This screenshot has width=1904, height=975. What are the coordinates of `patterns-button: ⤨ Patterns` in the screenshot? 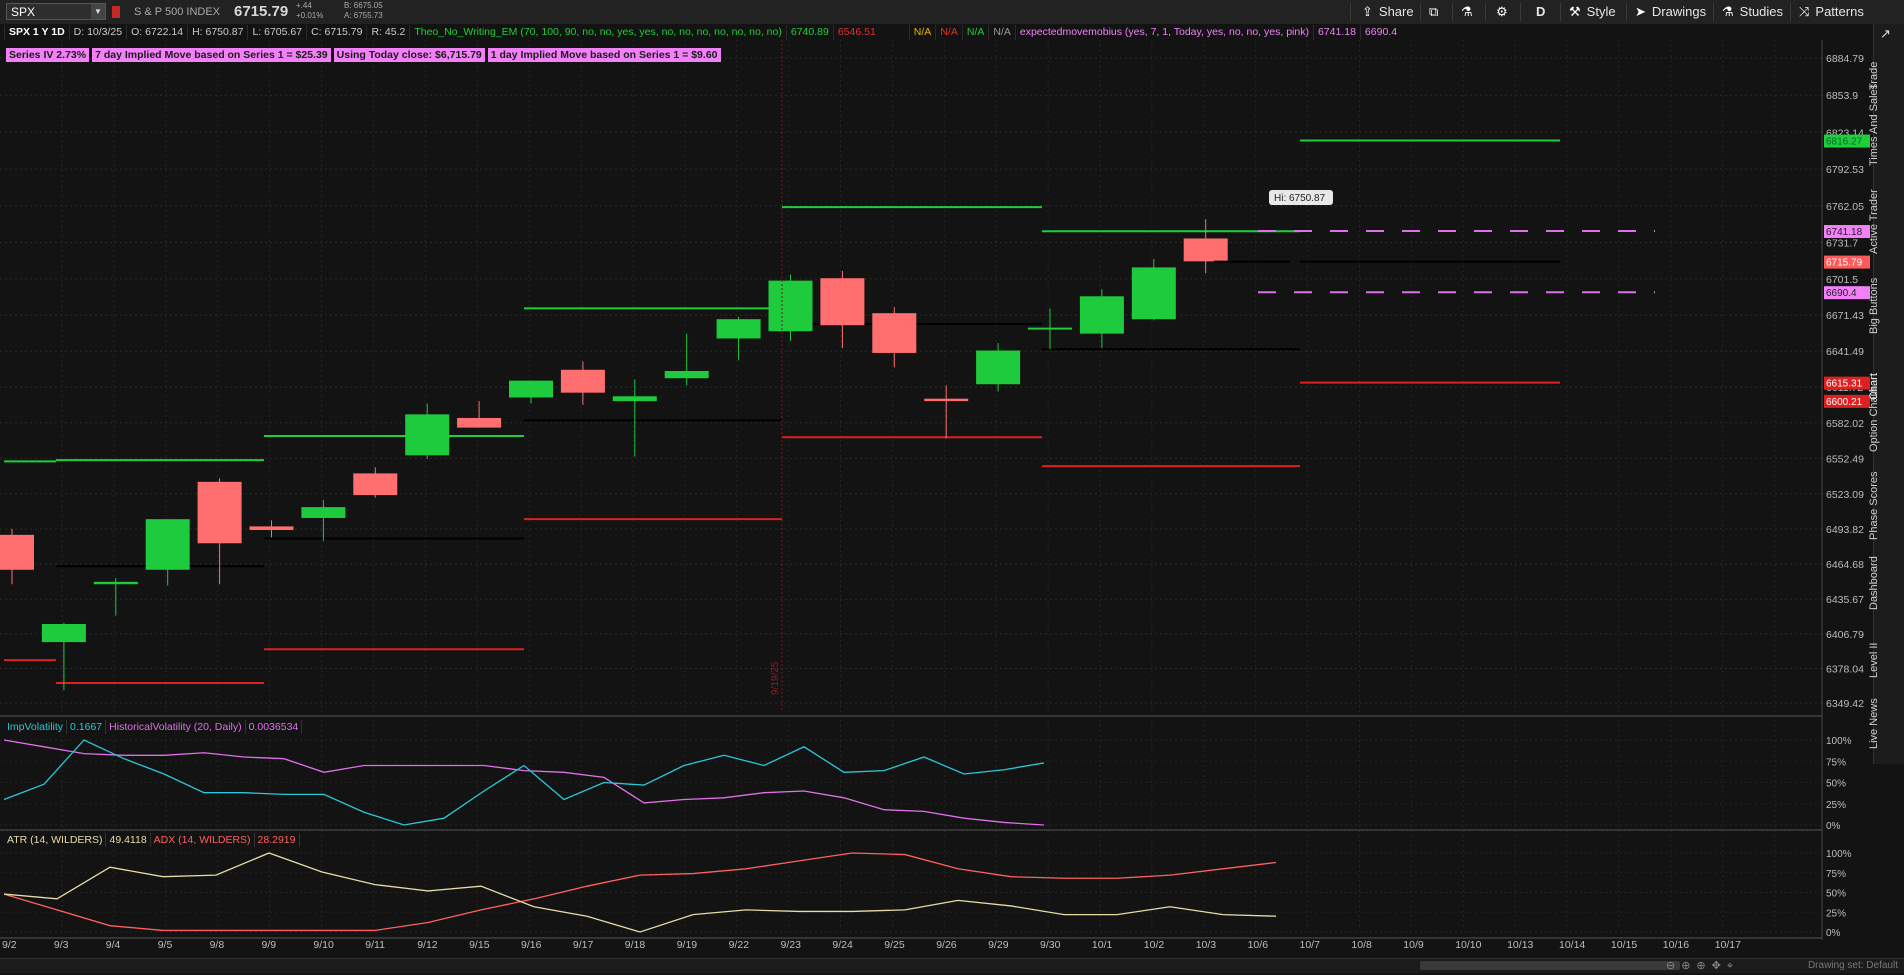 It's located at (1831, 12).